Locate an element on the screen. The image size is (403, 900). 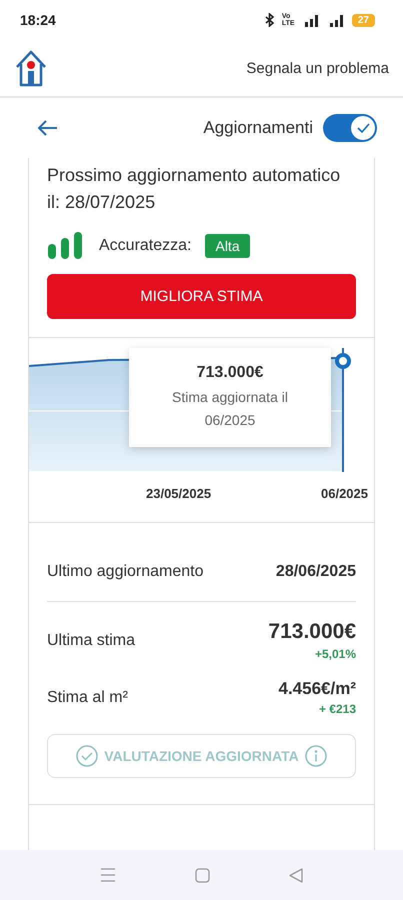
info-icon is located at coordinates (315, 756).